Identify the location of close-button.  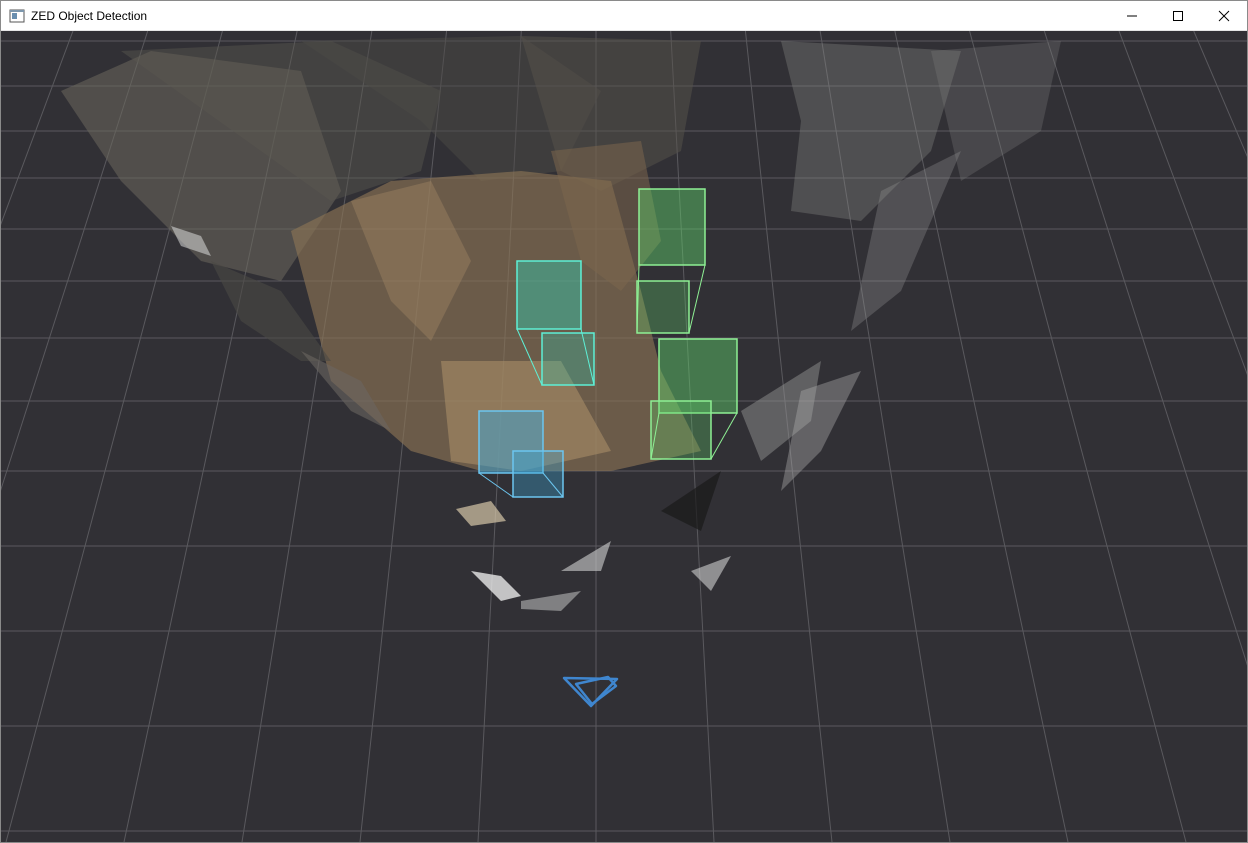
(1224, 16).